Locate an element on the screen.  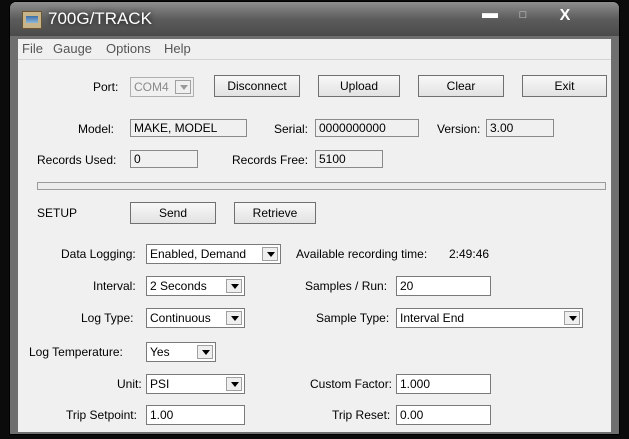
trip-setpoint-label: Trip Setpoint: is located at coordinates (101, 415).